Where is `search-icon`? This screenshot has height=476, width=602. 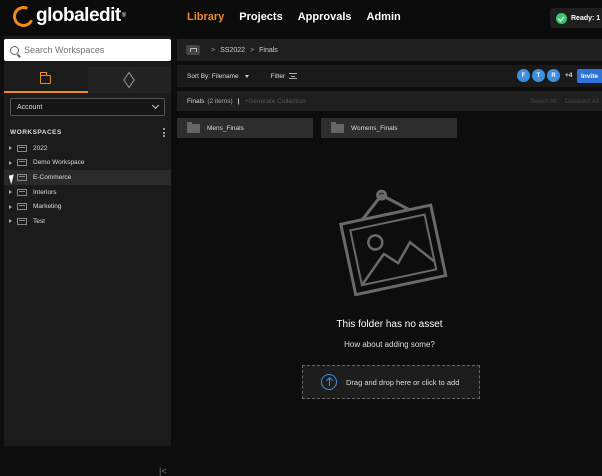 search-icon is located at coordinates (14, 50).